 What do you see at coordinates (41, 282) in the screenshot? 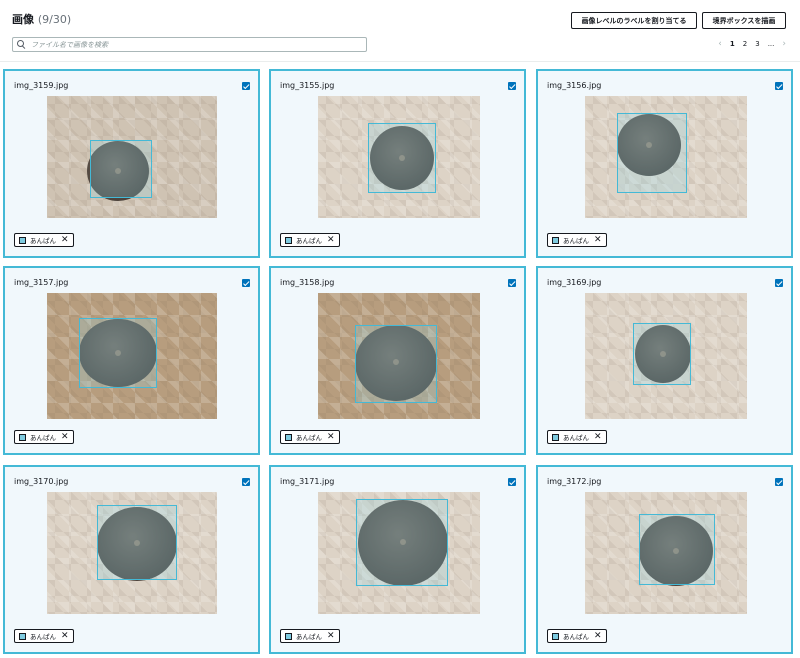
I see `image-filename: img_3157.jpg` at bounding box center [41, 282].